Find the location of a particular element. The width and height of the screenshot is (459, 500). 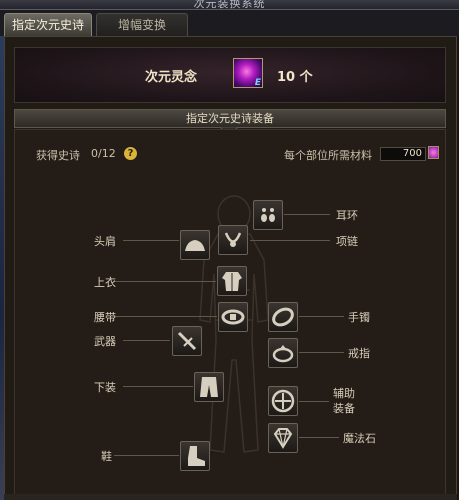

label-bracelet: 手镯 is located at coordinates (359, 317).